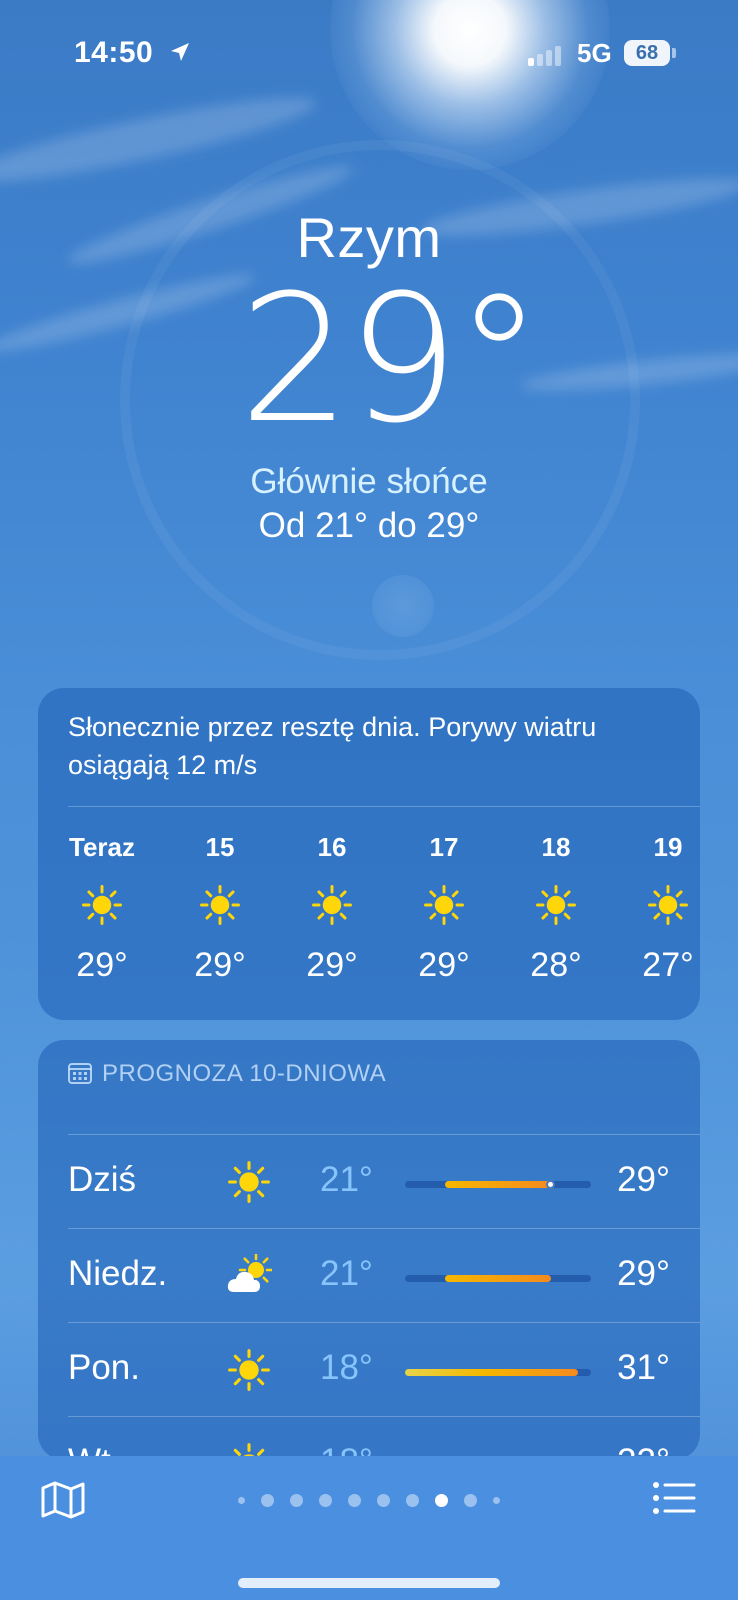  Describe the element at coordinates (668, 847) in the screenshot. I see `hourly-time: 19` at that location.